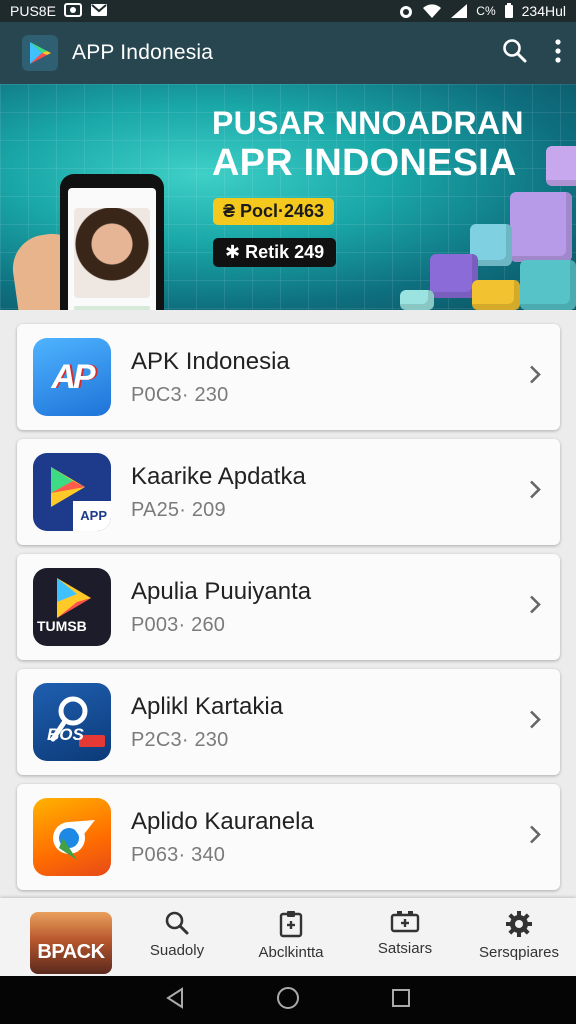  What do you see at coordinates (288, 53) in the screenshot?
I see `app-bar: APP Indonesia` at bounding box center [288, 53].